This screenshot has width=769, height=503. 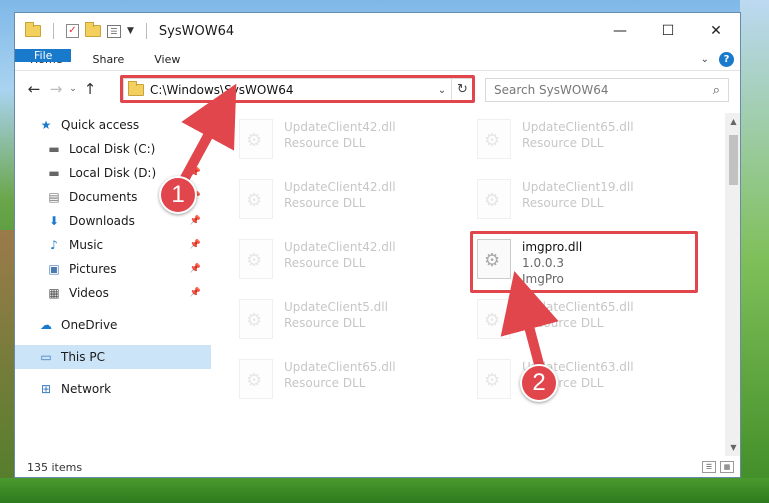 What do you see at coordinates (108, 59) in the screenshot?
I see `tab-share: Share` at bounding box center [108, 59].